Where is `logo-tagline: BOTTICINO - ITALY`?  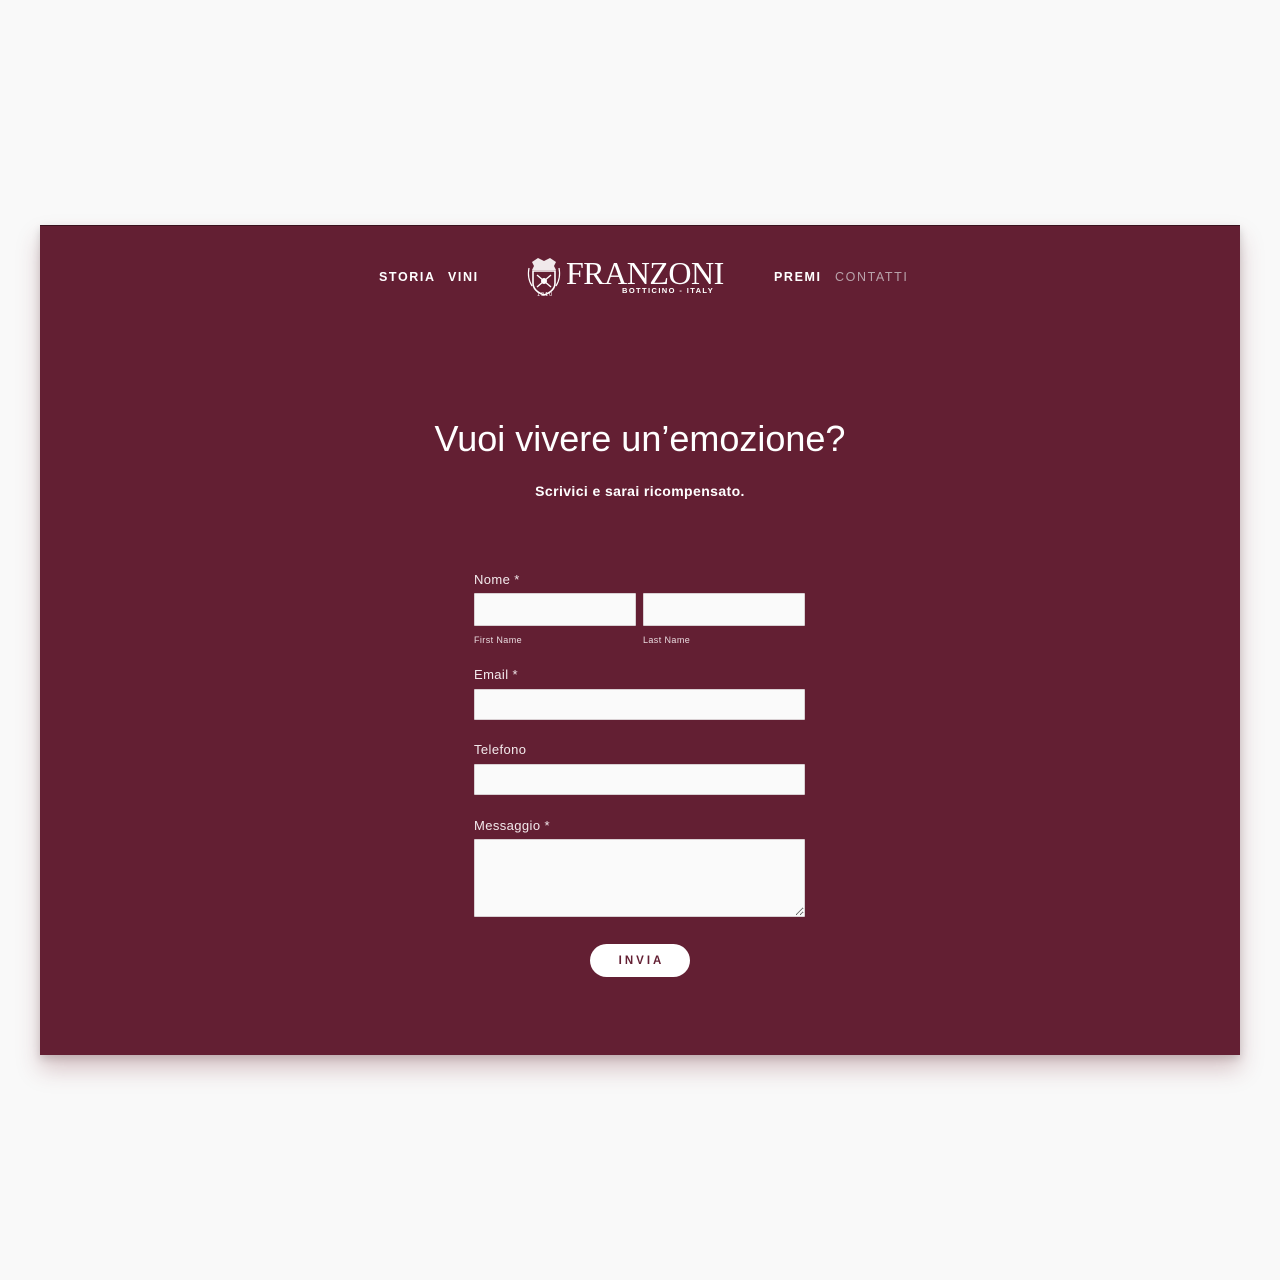
logo-tagline: BOTTICINO - ITALY is located at coordinates (668, 290).